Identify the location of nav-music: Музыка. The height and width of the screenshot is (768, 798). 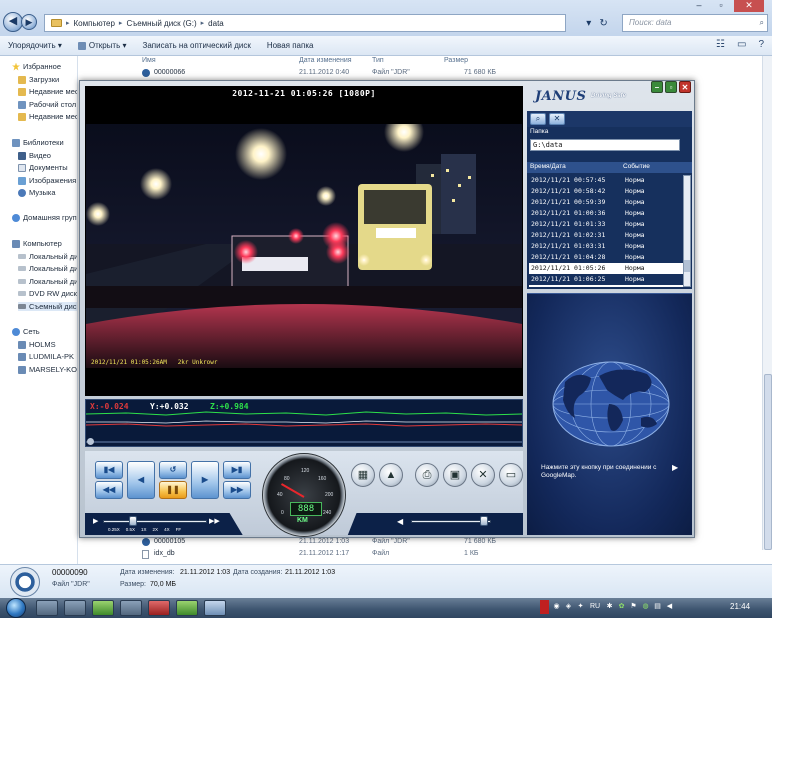
(37, 192).